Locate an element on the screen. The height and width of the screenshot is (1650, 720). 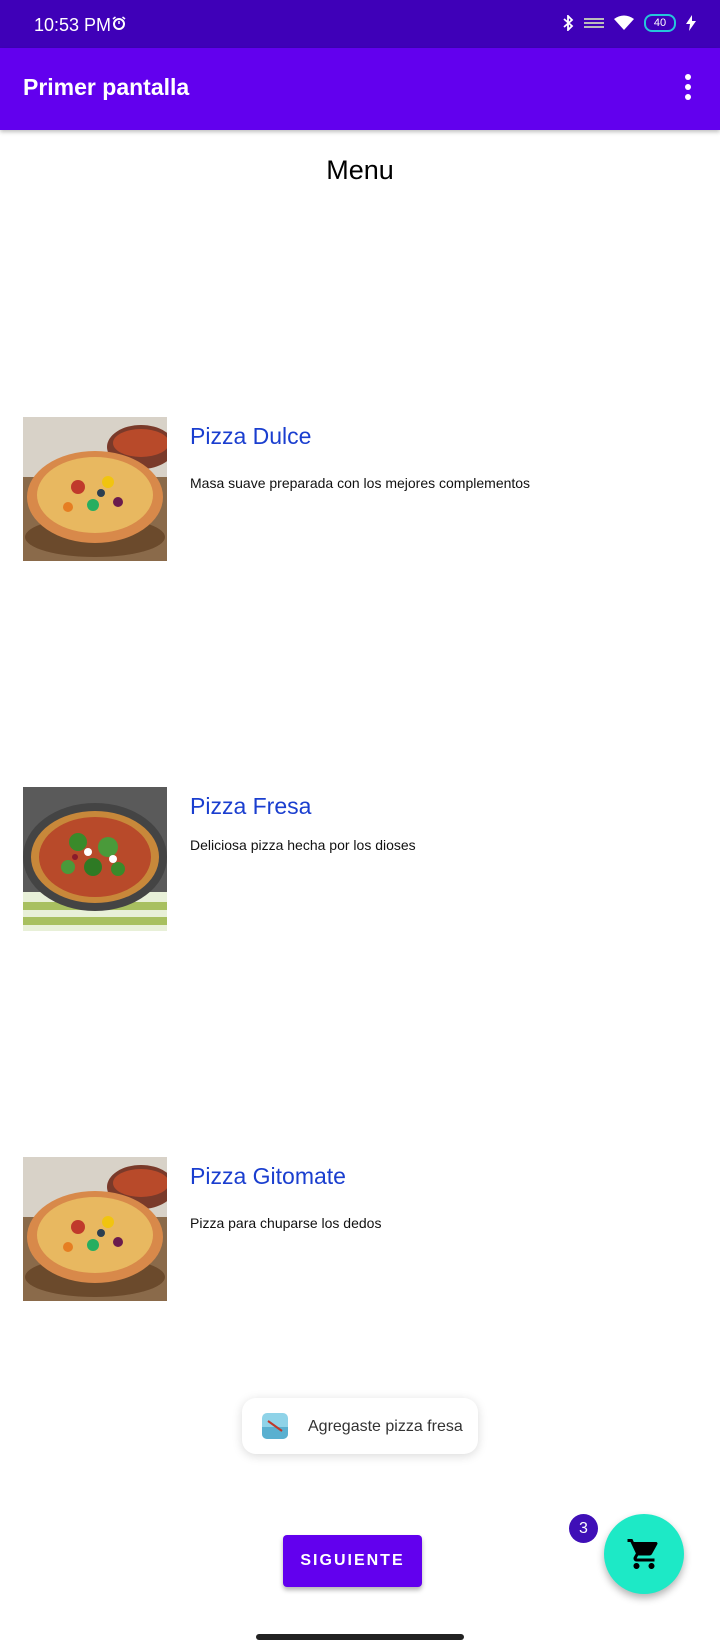
product-name: Pizza Gitomate is located at coordinates (268, 1176).